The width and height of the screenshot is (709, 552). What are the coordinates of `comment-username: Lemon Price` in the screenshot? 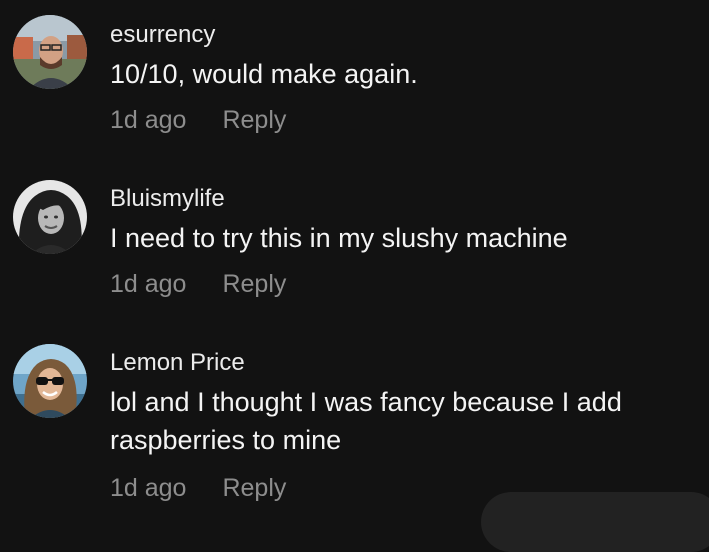 It's located at (177, 363).